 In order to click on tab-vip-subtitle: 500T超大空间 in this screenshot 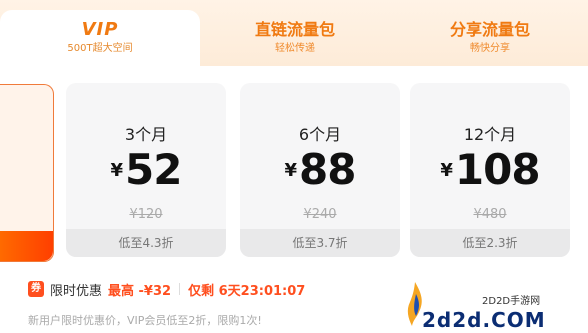, I will do `click(100, 48)`.